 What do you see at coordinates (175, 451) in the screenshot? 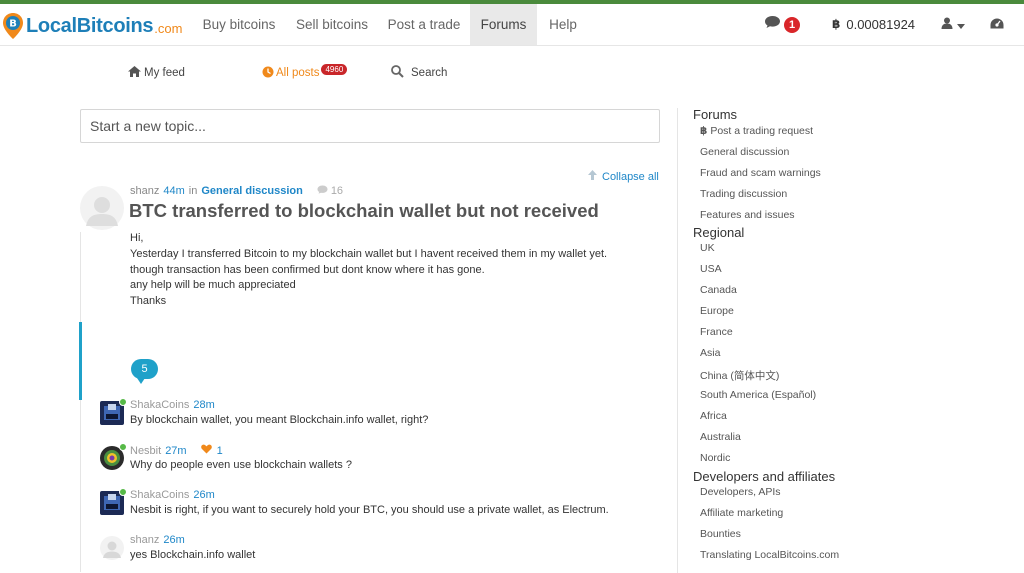
I see `comment-time: 27m` at bounding box center [175, 451].